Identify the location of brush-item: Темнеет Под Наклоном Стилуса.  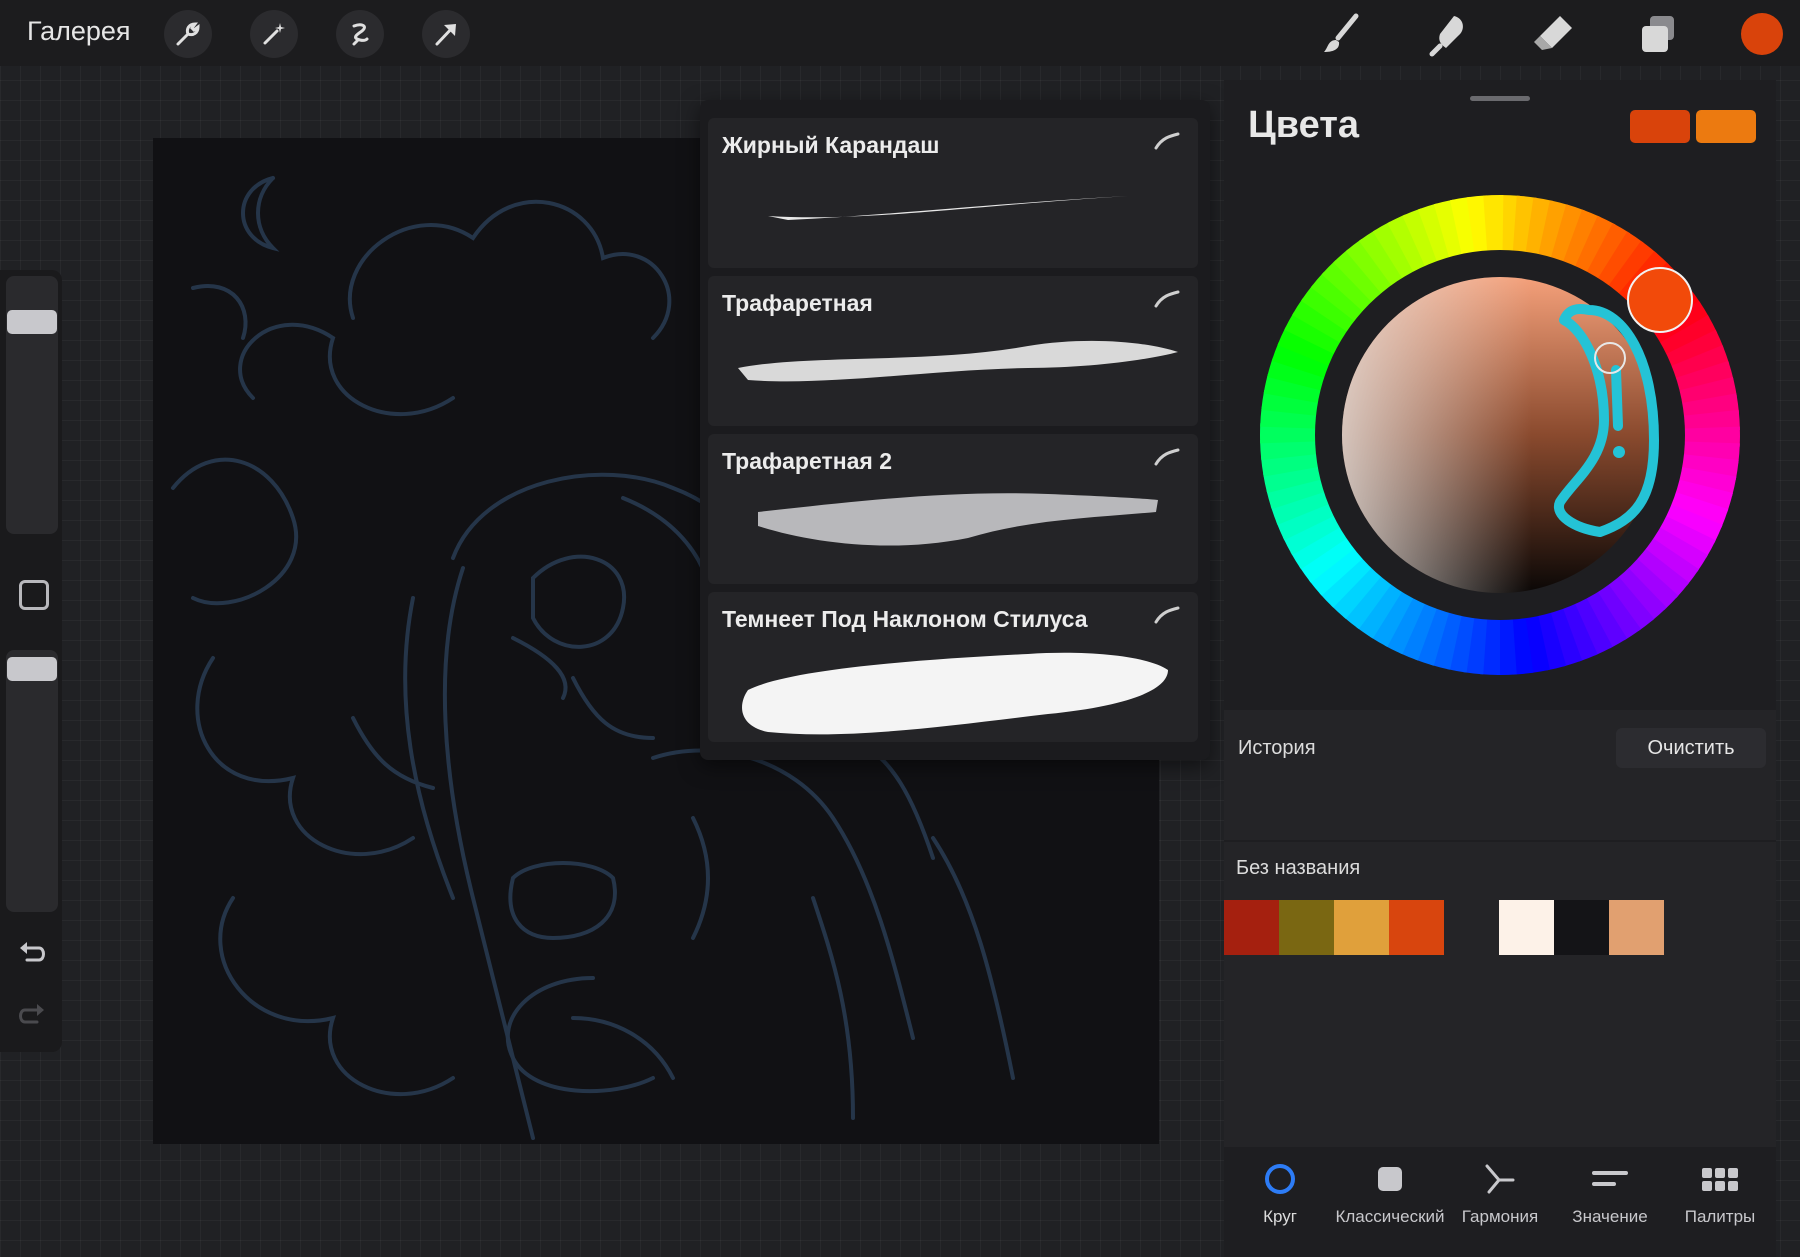
(953, 667).